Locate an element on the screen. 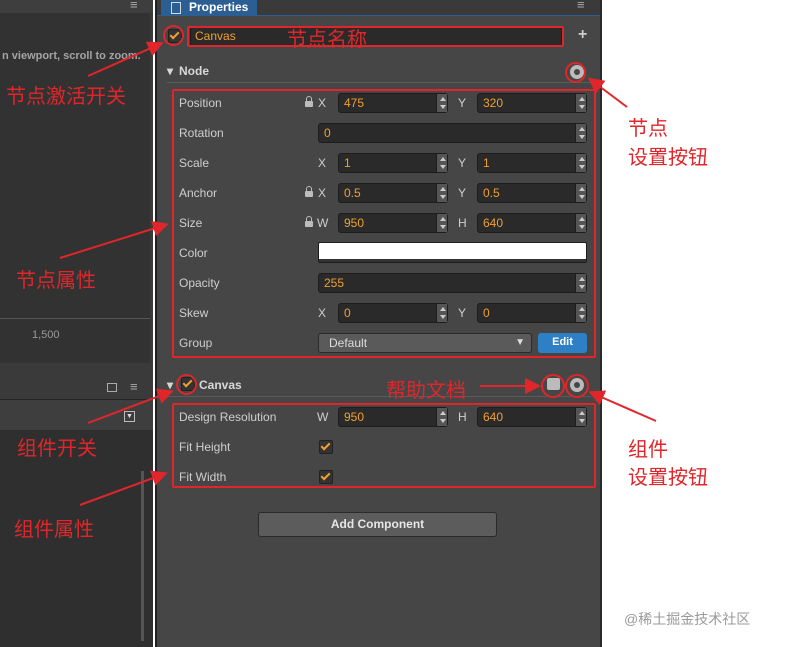 This screenshot has height=647, width=790. scene-viewport: n viewport, scroll to zoom. 1,500 is located at coordinates (75, 188).